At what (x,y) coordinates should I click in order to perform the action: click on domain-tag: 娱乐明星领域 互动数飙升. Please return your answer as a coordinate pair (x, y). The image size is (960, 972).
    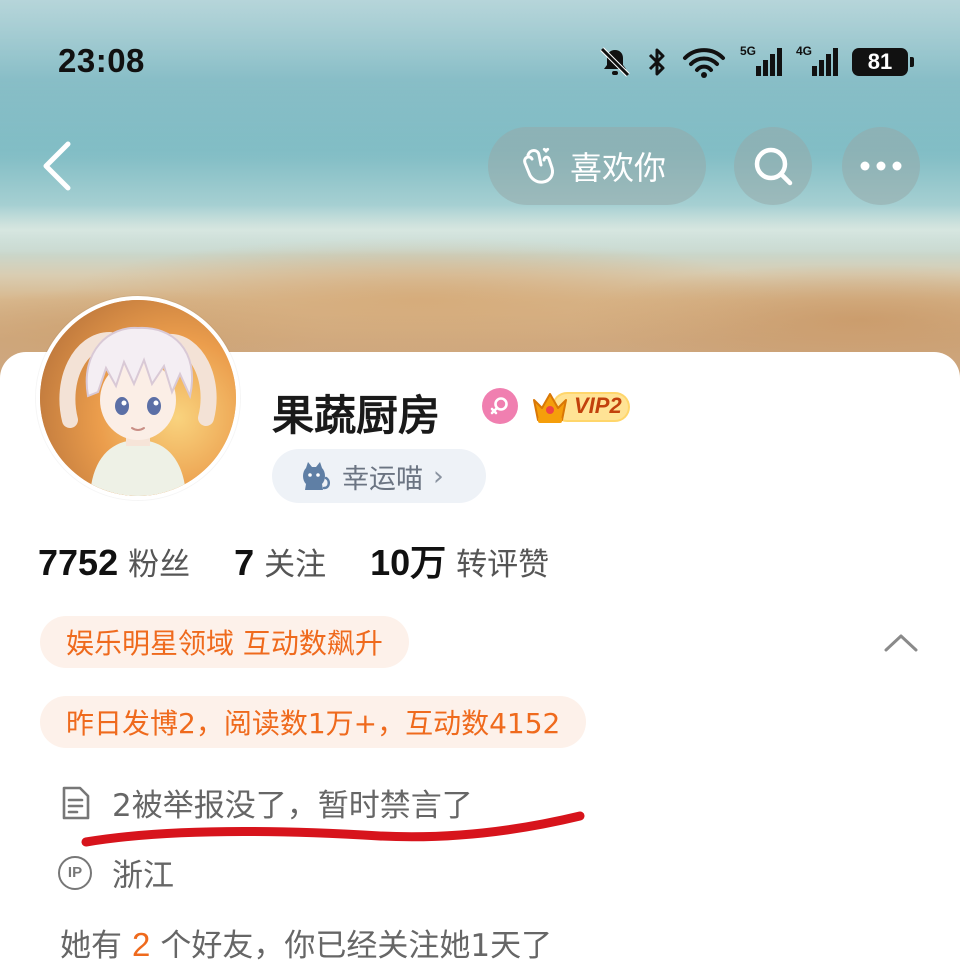
    Looking at the image, I should click on (224, 642).